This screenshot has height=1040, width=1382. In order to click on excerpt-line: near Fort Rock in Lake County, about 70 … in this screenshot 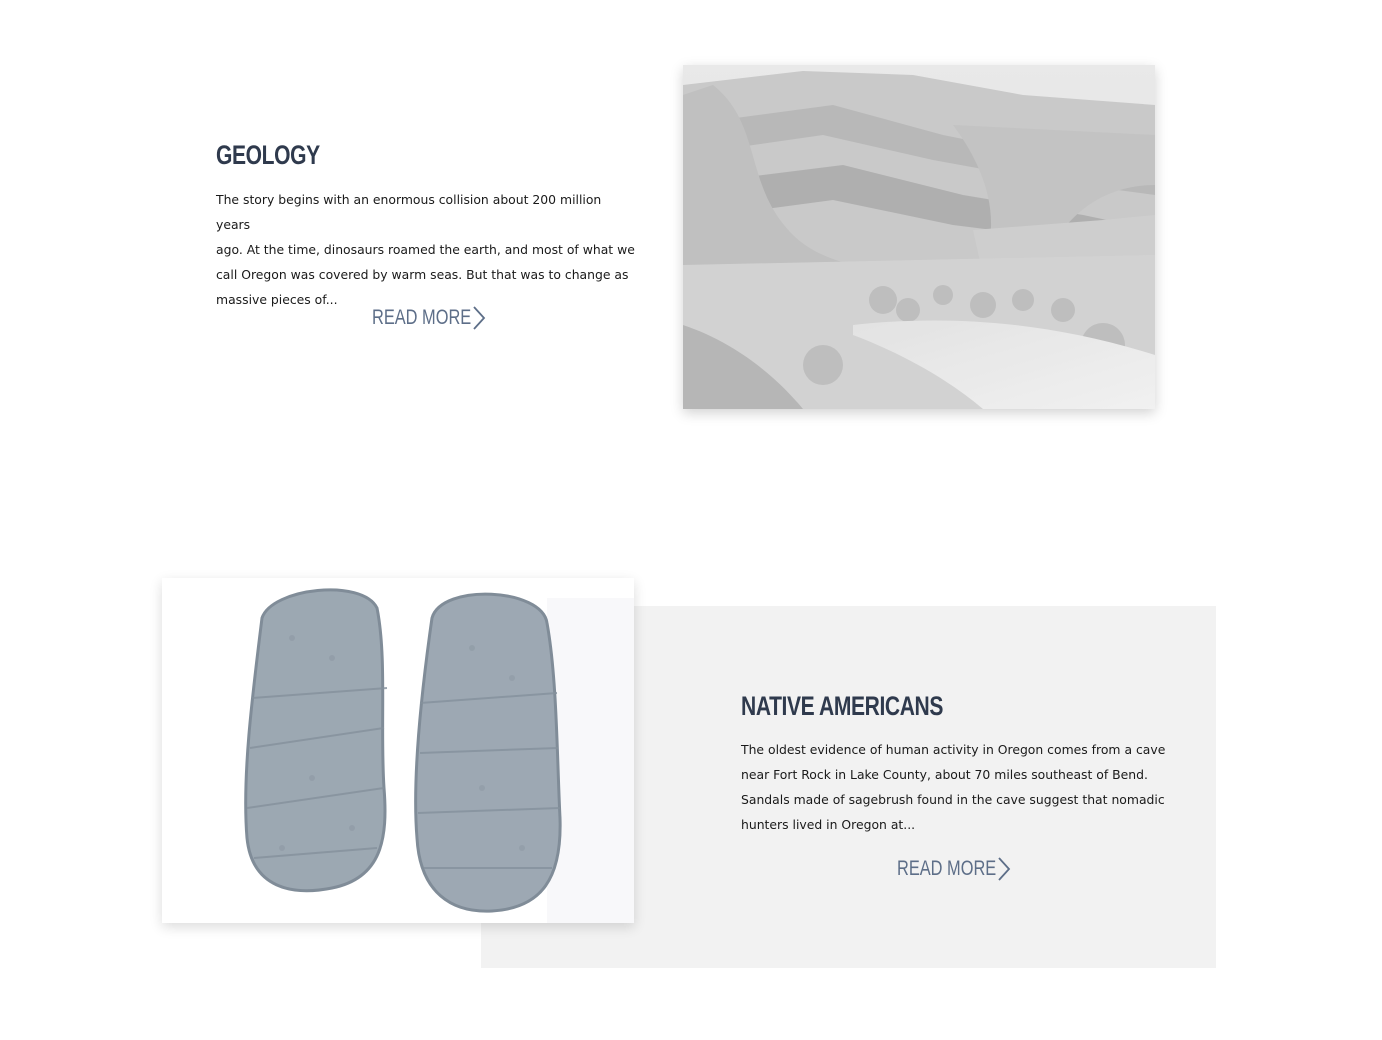, I will do `click(944, 774)`.